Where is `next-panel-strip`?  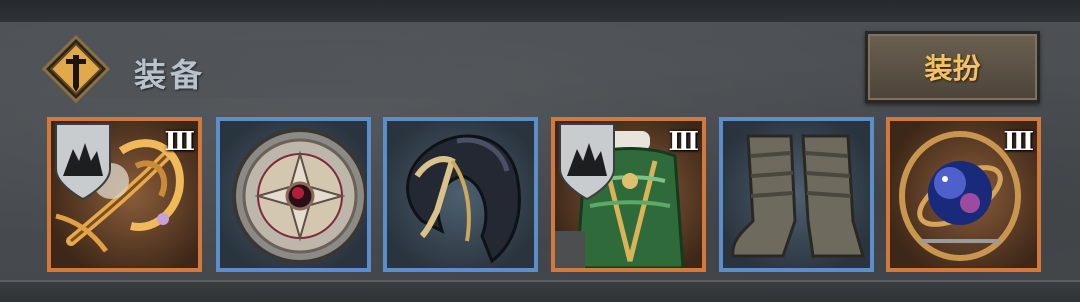
next-panel-strip is located at coordinates (540, 291).